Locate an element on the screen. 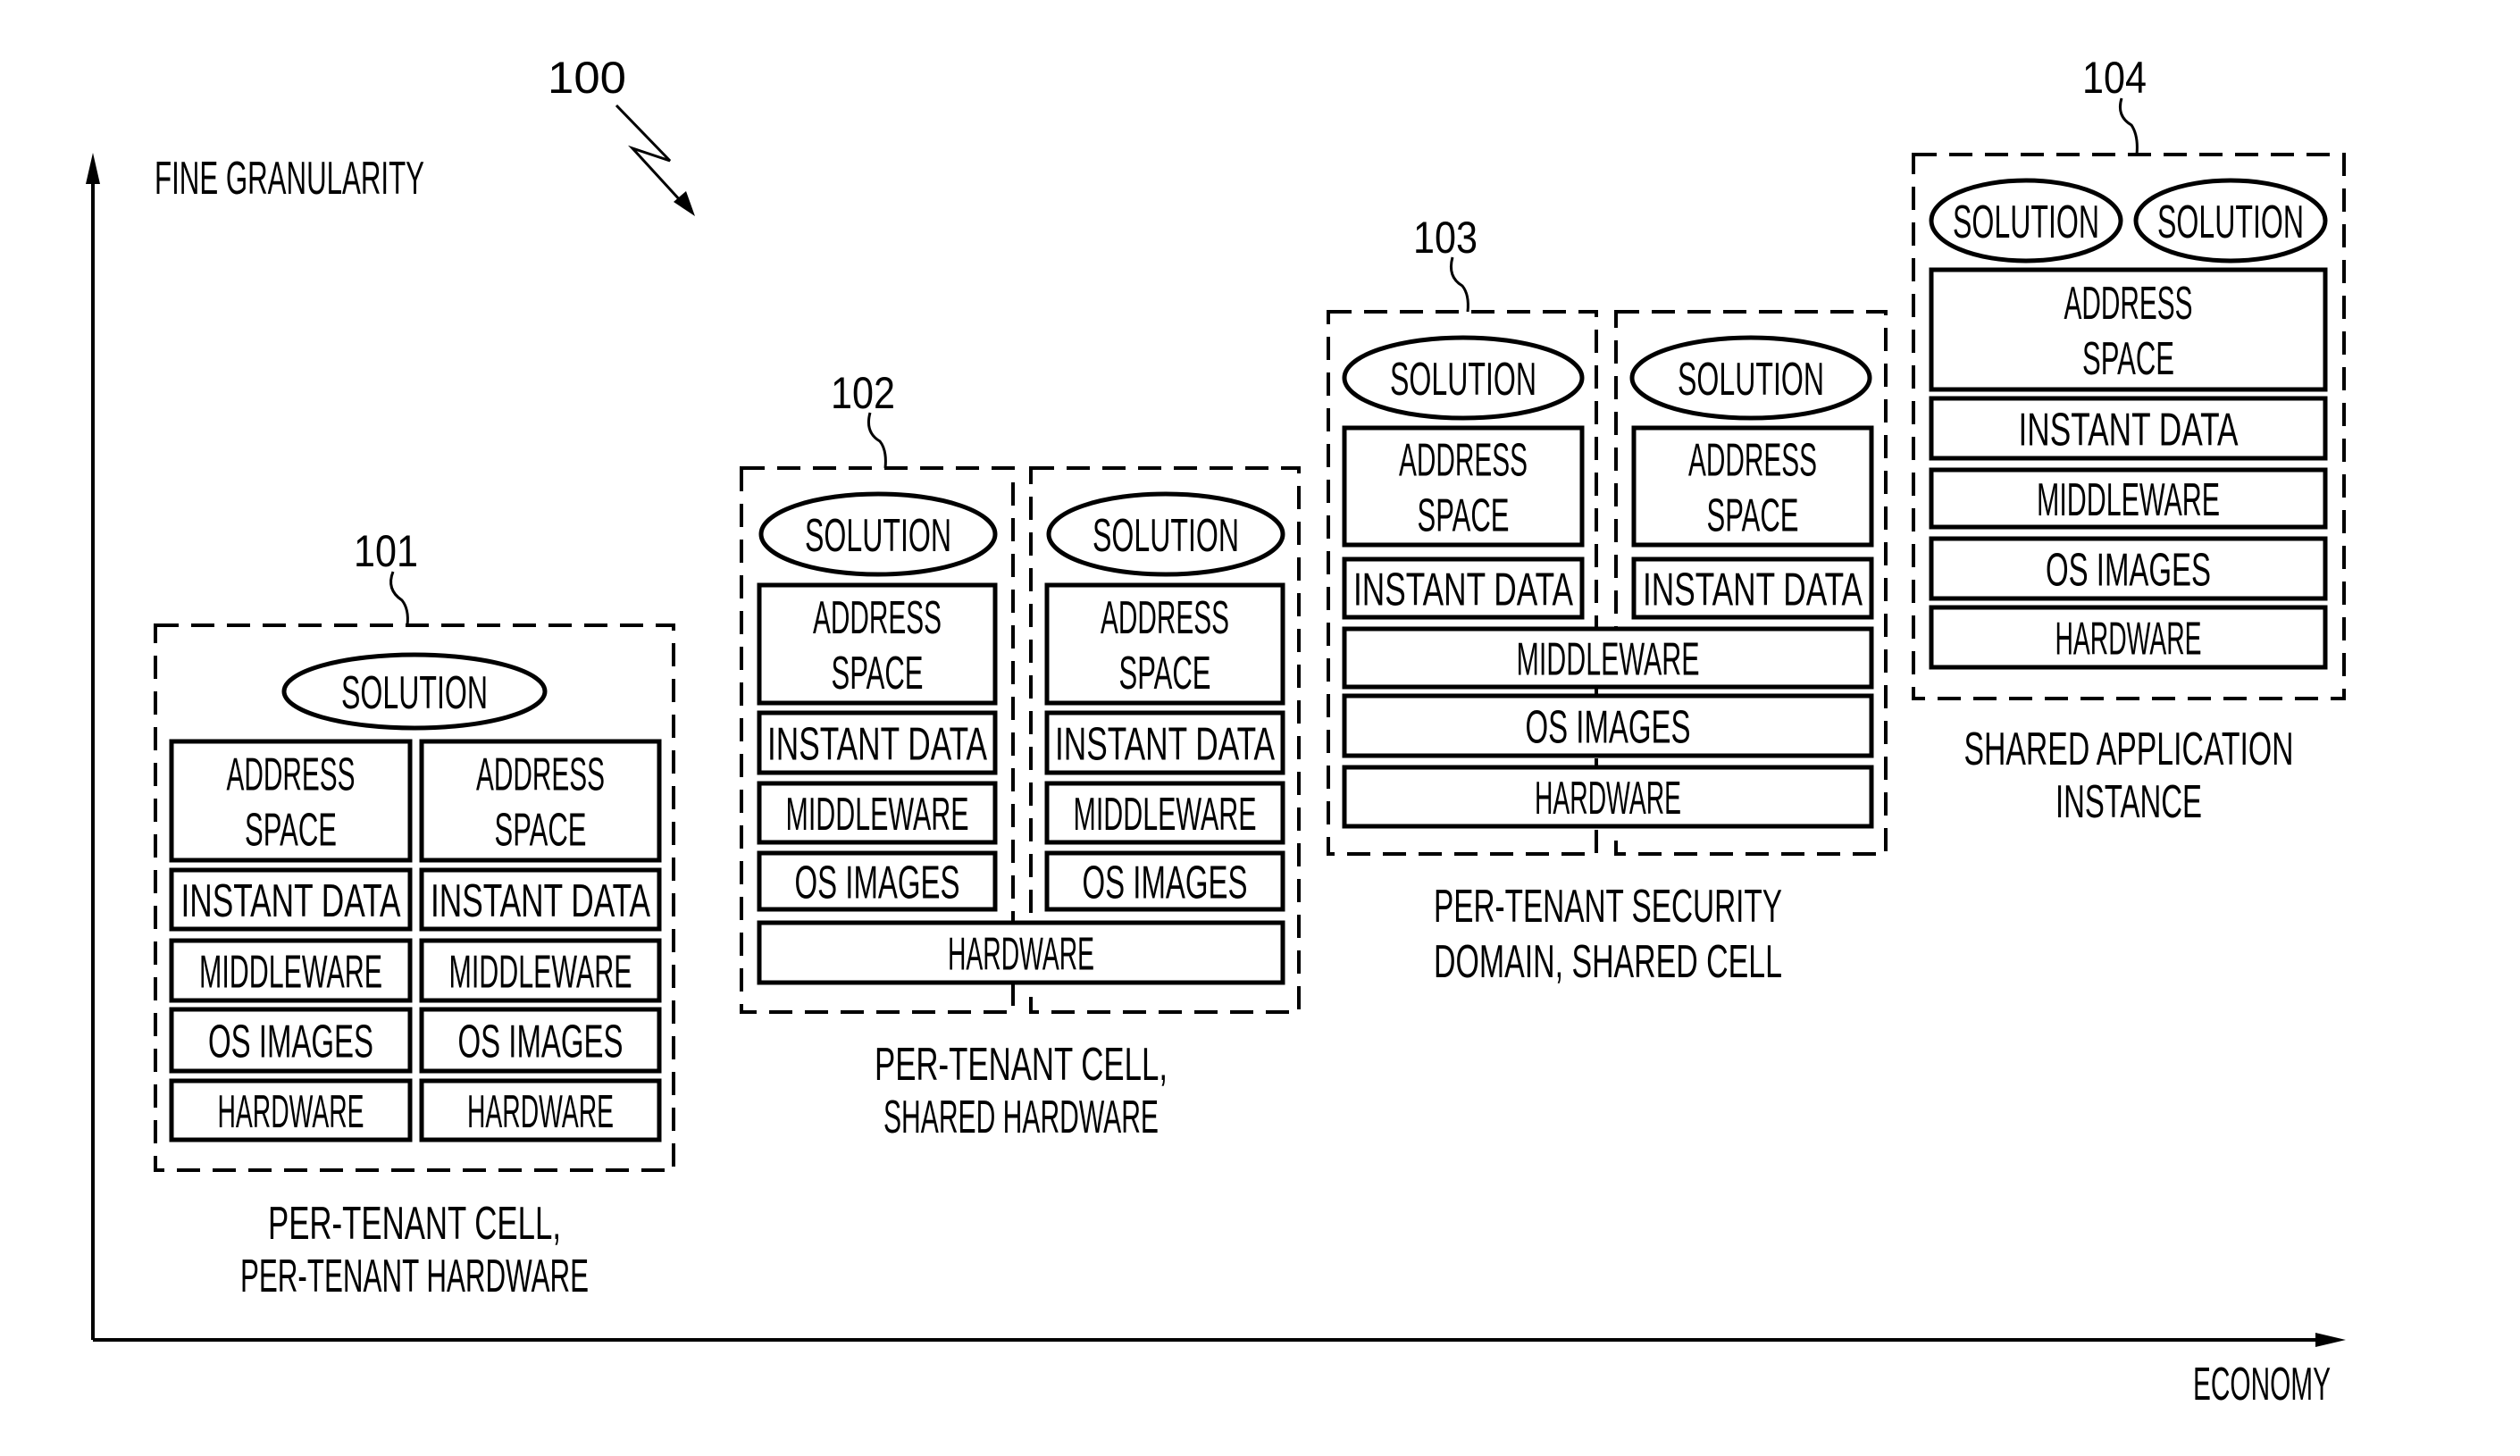 The width and height of the screenshot is (2520, 1456). y-axis-arrowhead is located at coordinates (93, 168).